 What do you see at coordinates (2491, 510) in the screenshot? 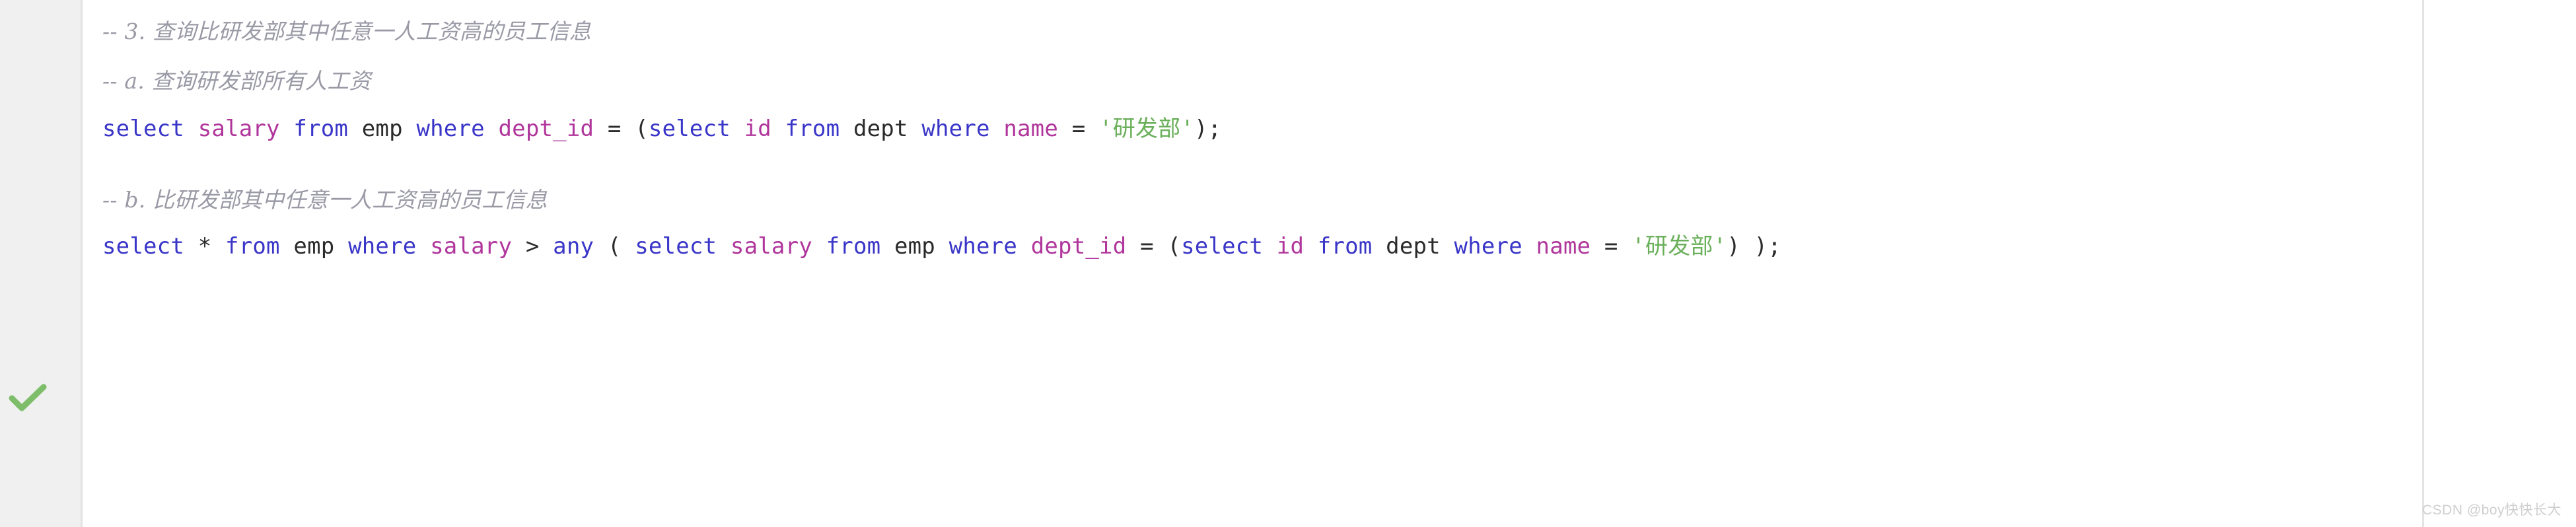
I see `csdn-watermark: CSDN @boy快快长大` at bounding box center [2491, 510].